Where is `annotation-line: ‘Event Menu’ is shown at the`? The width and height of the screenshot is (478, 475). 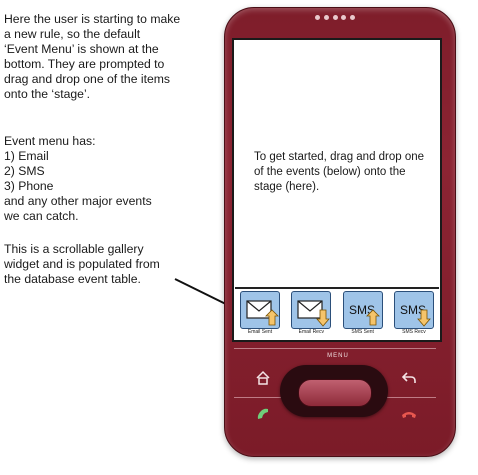
annotation-line: ‘Event Menu’ is shown at the is located at coordinates (81, 49).